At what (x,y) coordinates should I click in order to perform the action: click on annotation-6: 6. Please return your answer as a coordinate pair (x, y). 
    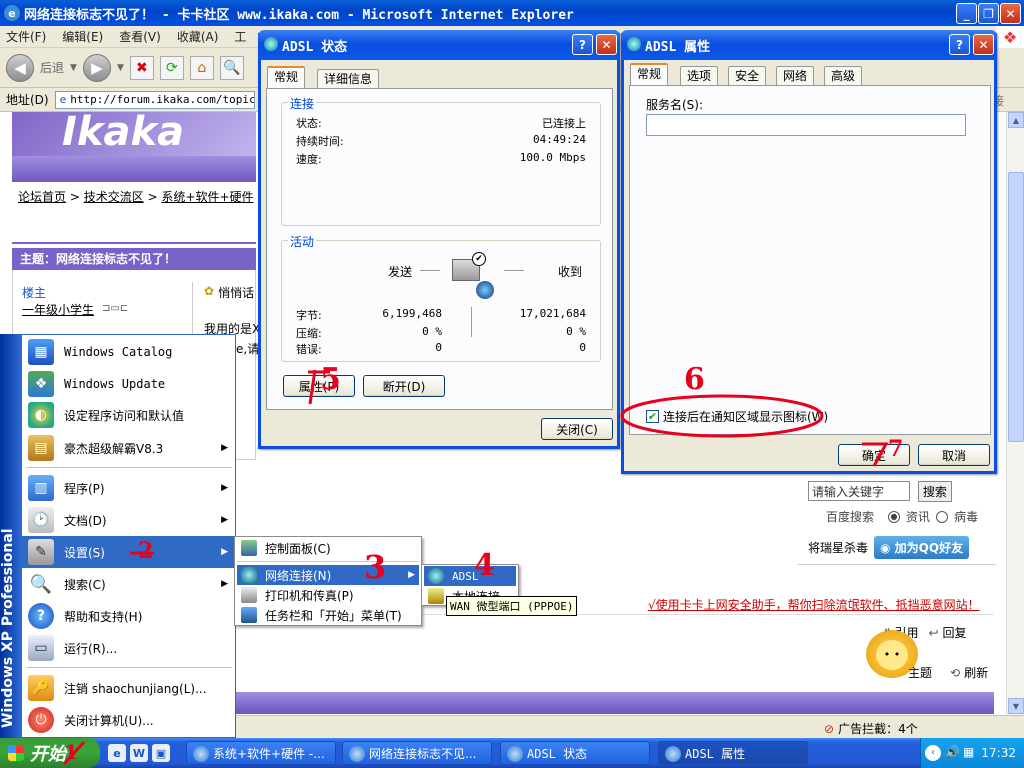
    Looking at the image, I should click on (694, 379).